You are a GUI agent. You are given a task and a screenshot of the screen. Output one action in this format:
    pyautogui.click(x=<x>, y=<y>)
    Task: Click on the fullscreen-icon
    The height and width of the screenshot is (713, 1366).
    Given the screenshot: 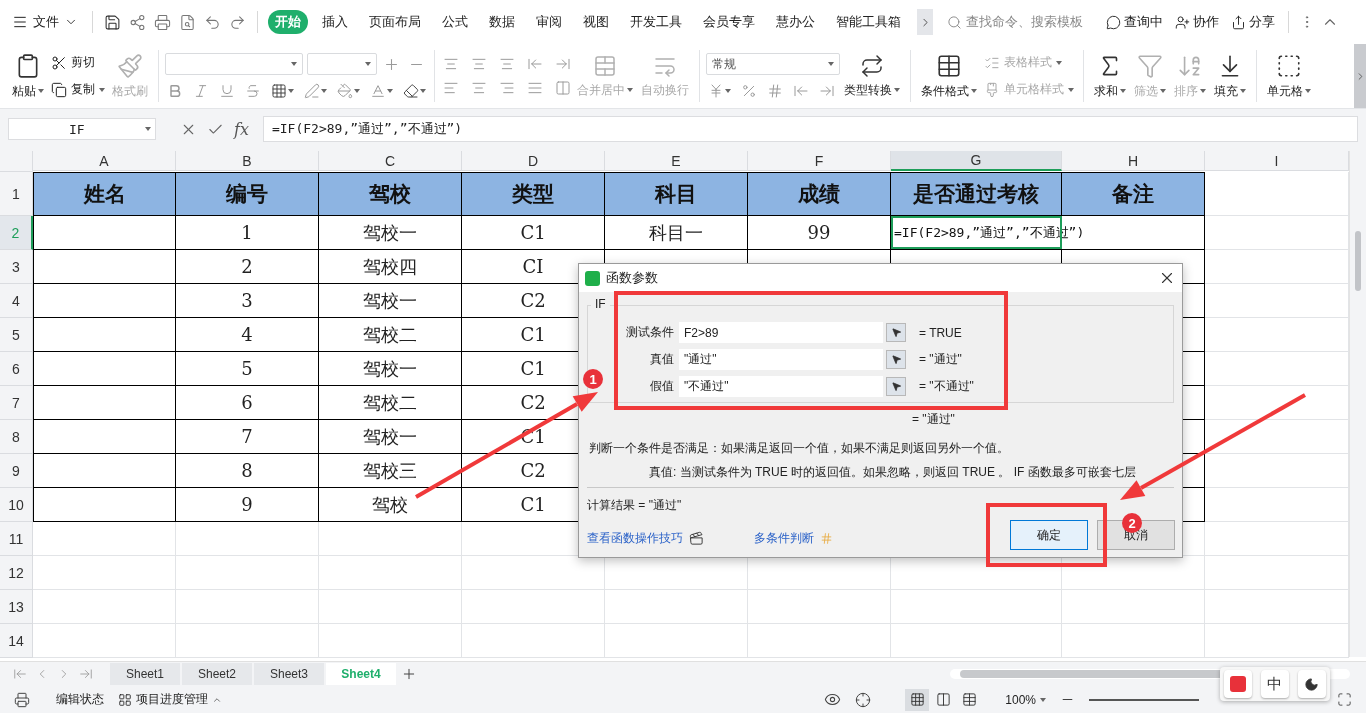 What is the action you would take?
    pyautogui.click(x=1344, y=699)
    